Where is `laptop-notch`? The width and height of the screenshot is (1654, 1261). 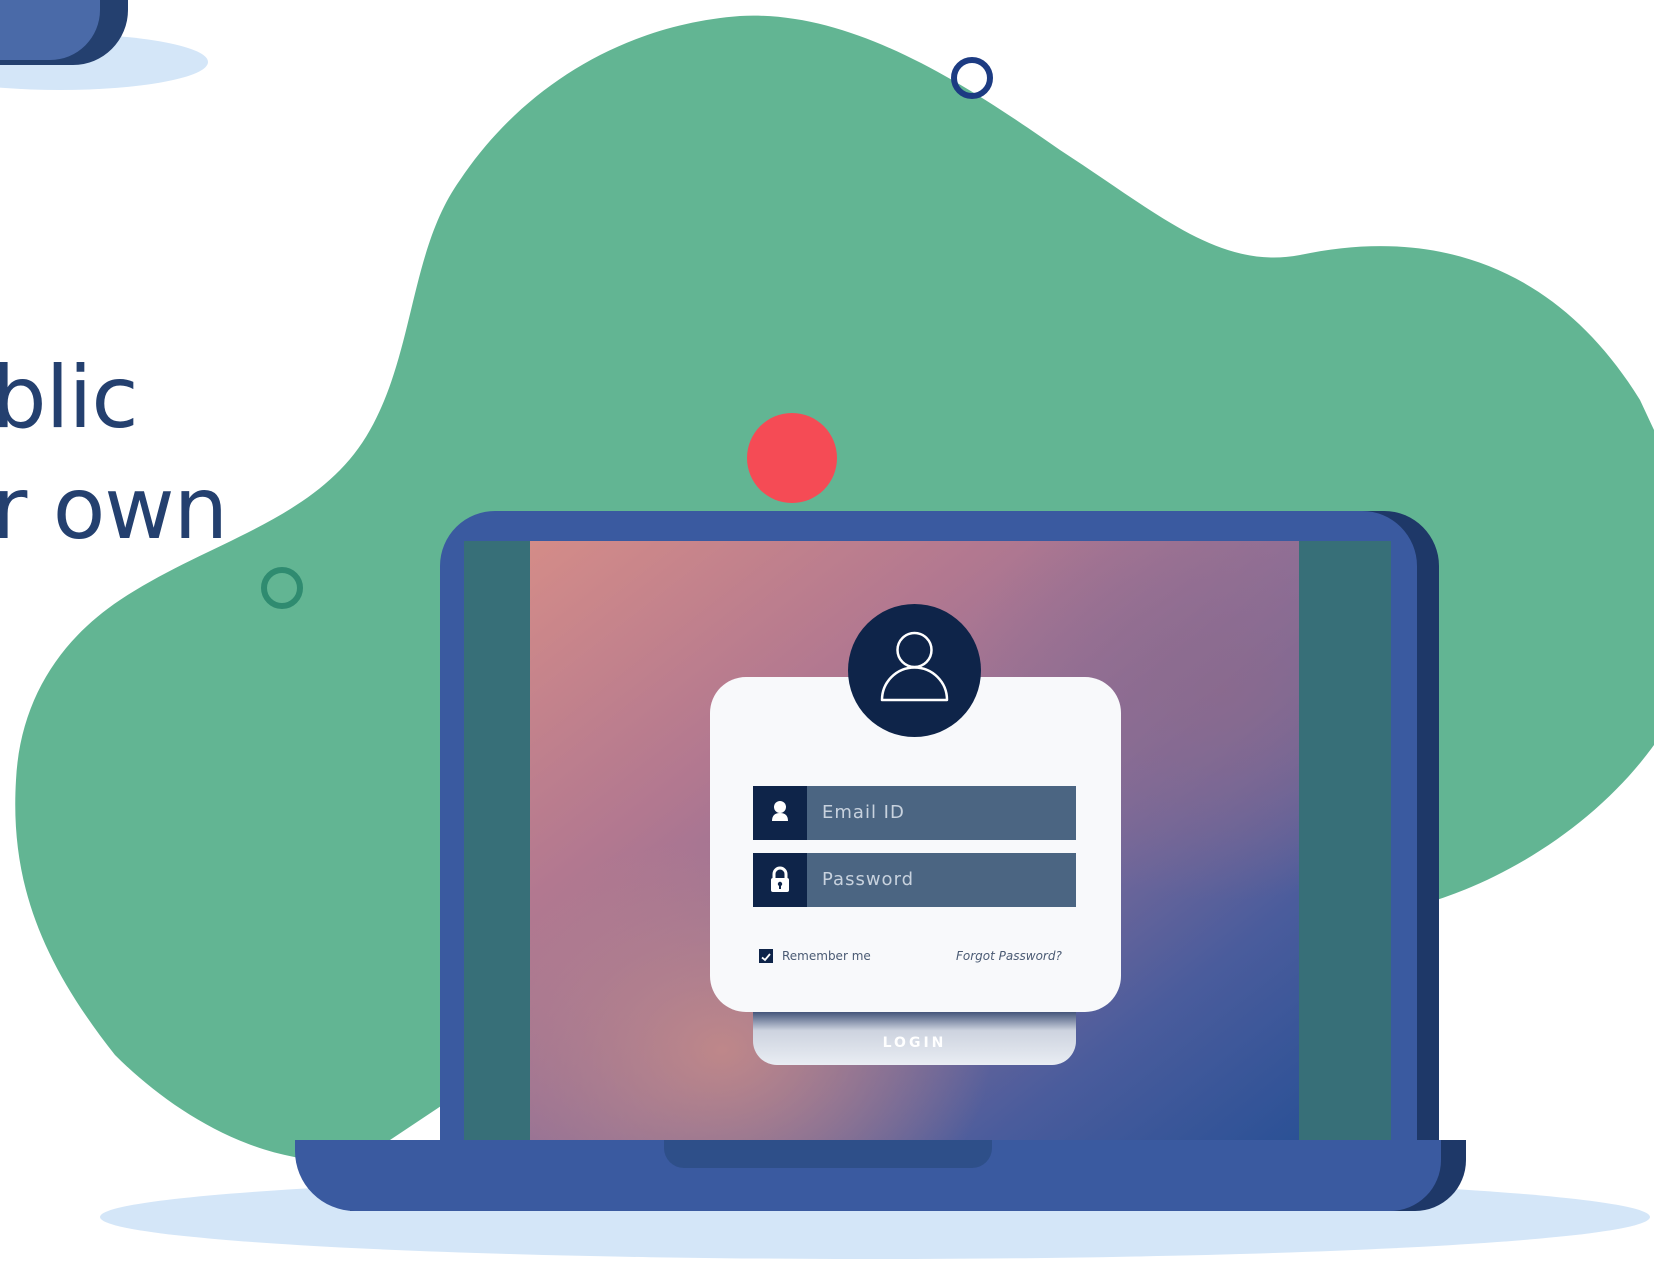
laptop-notch is located at coordinates (828, 1154).